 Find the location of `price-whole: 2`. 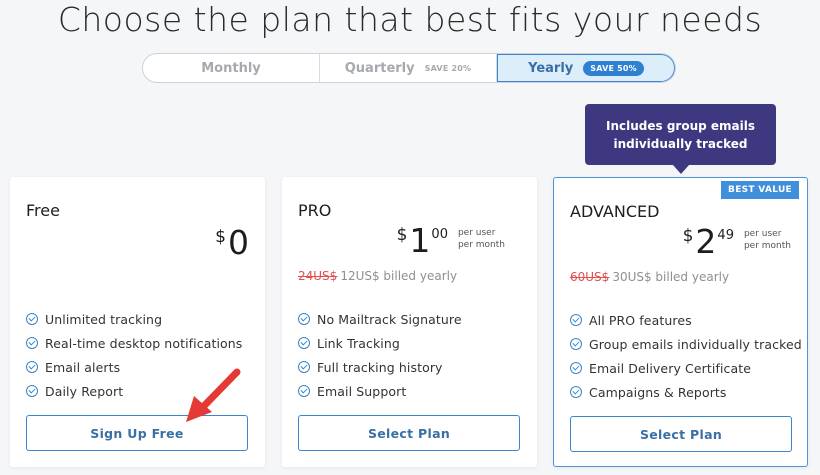

price-whole: 2 is located at coordinates (706, 241).